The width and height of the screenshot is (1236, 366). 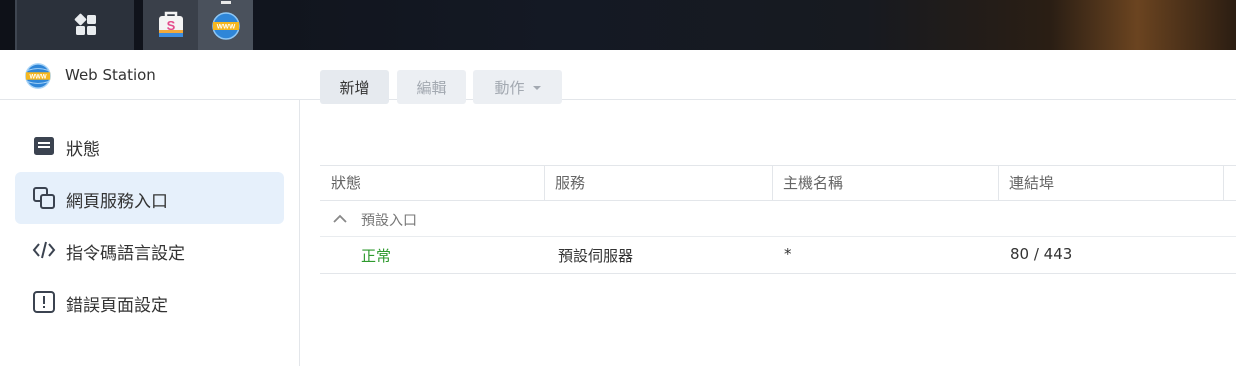 I want to click on taskbar-app-package-center: S, so click(x=170, y=25).